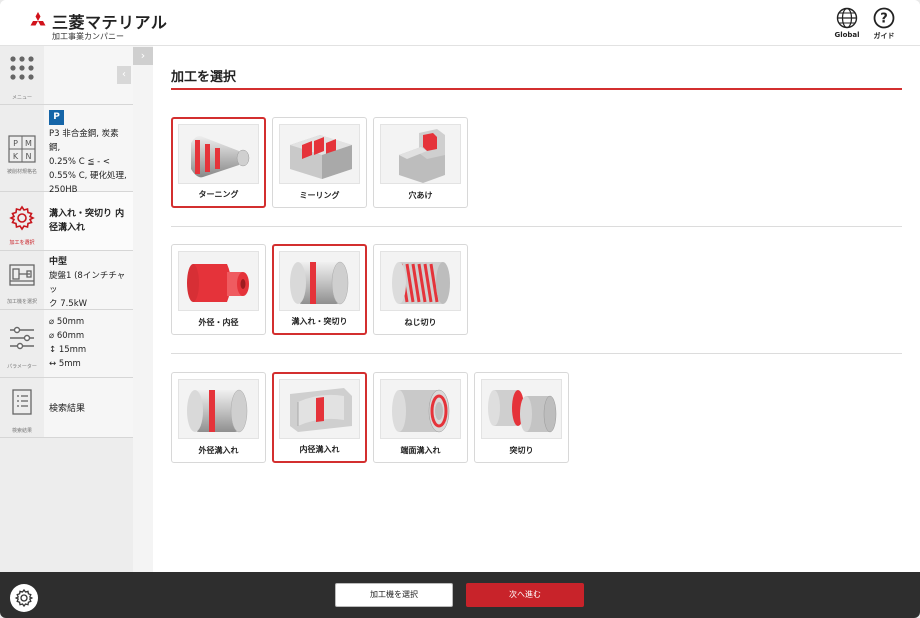  What do you see at coordinates (218, 450) in the screenshot?
I see `card-label: 外径溝入れ` at bounding box center [218, 450].